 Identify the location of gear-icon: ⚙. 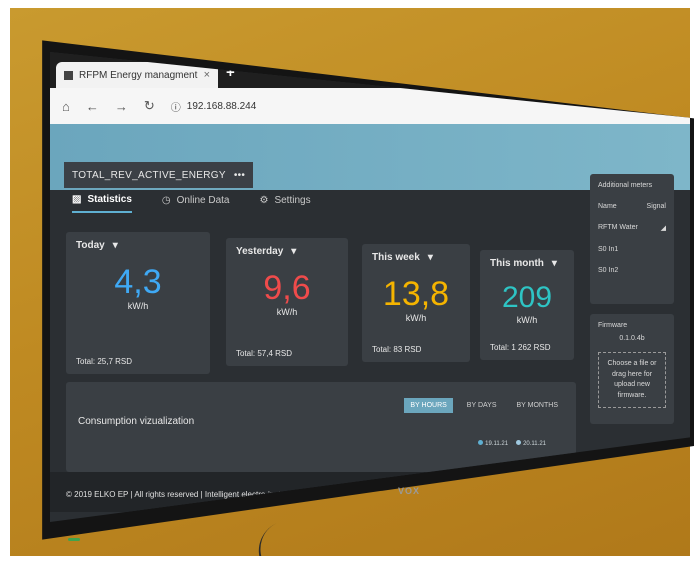
(264, 200).